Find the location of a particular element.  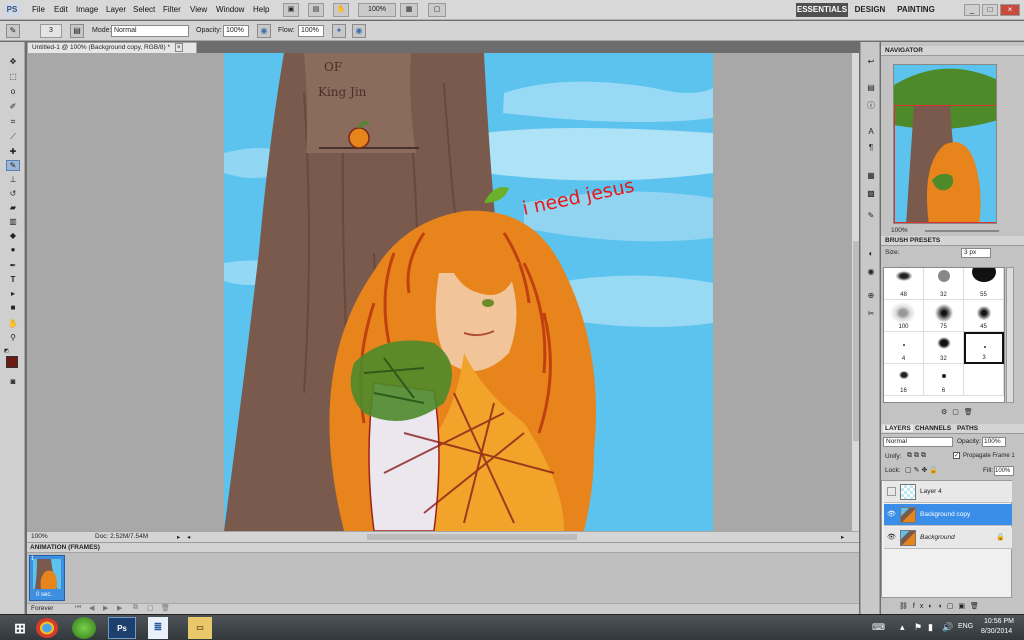

status-menu-arrow-icon: ▸ is located at coordinates (178, 537).